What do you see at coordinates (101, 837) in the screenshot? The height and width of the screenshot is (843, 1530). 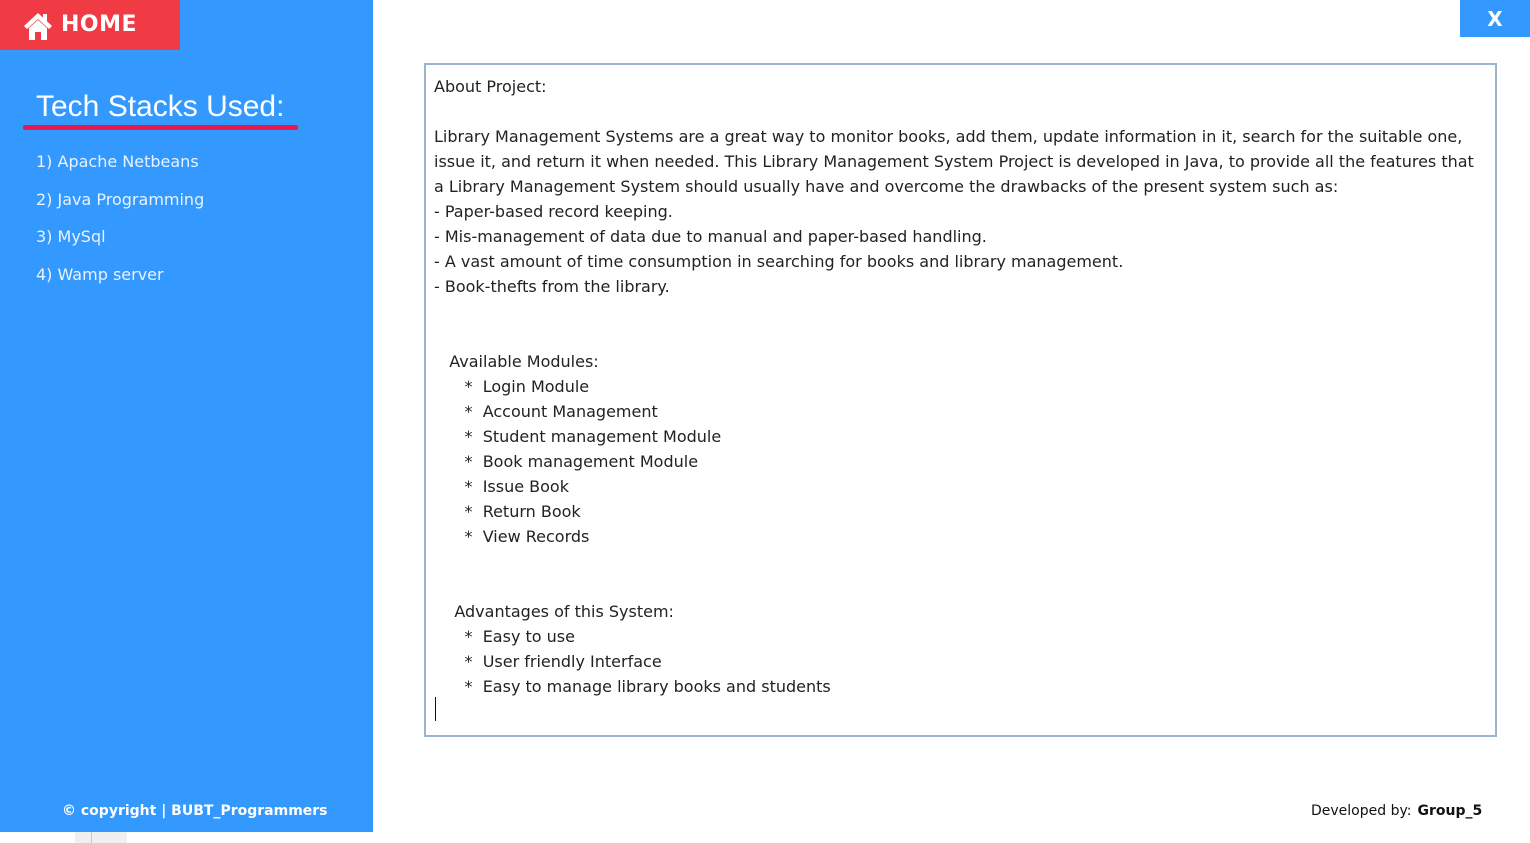 I see `horizontal-scrollbar` at bounding box center [101, 837].